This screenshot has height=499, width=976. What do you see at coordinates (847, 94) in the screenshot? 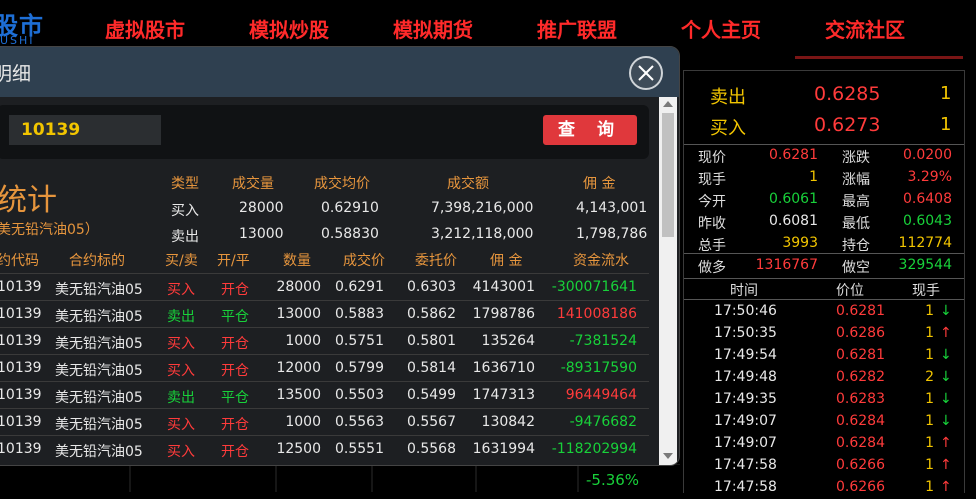
I see `ask-price: 0.6285` at bounding box center [847, 94].